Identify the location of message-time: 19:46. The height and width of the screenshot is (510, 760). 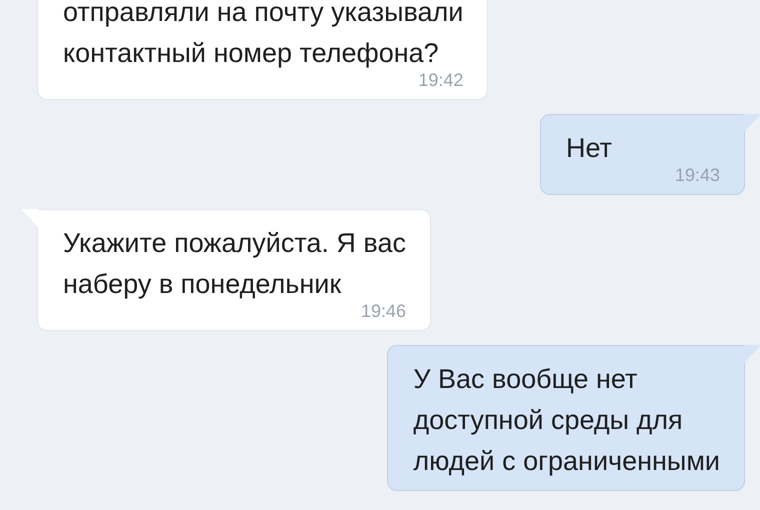
(383, 311).